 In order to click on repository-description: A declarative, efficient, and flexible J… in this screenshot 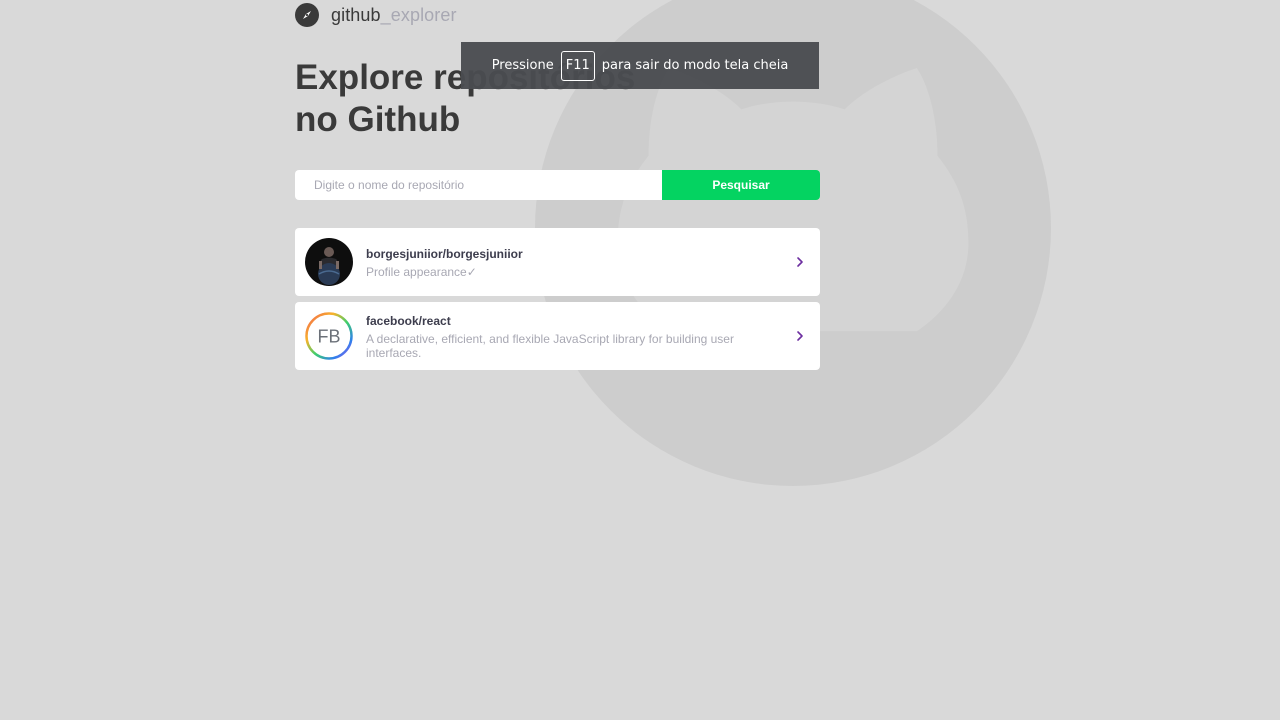, I will do `click(550, 345)`.